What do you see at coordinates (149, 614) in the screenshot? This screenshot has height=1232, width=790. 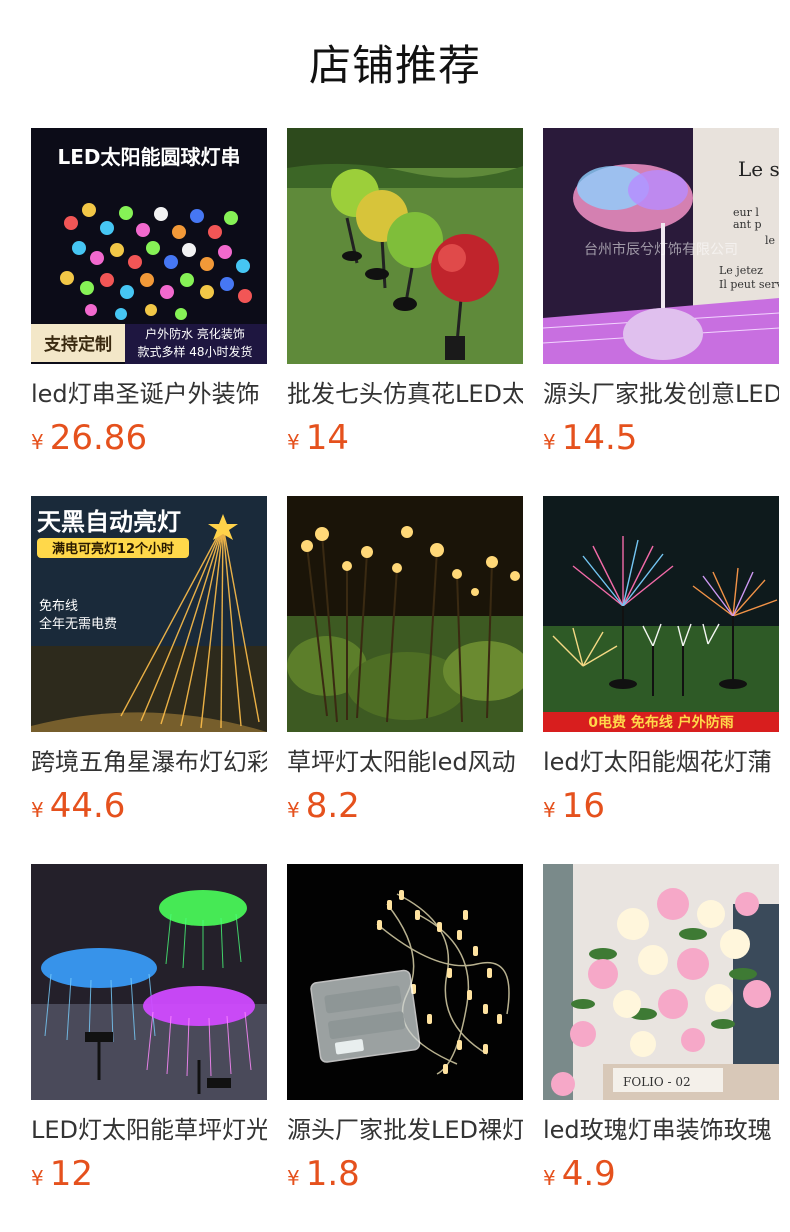 I see `product-image: 天黑自动亮灯 满电可亮灯12个小时 免布线 全年无需电费` at bounding box center [149, 614].